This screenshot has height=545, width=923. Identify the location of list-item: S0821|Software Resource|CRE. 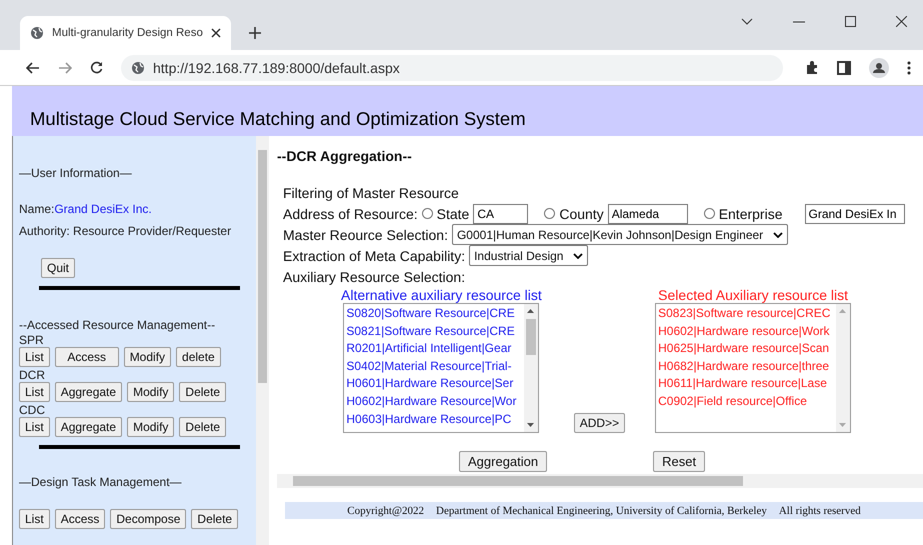
(435, 331).